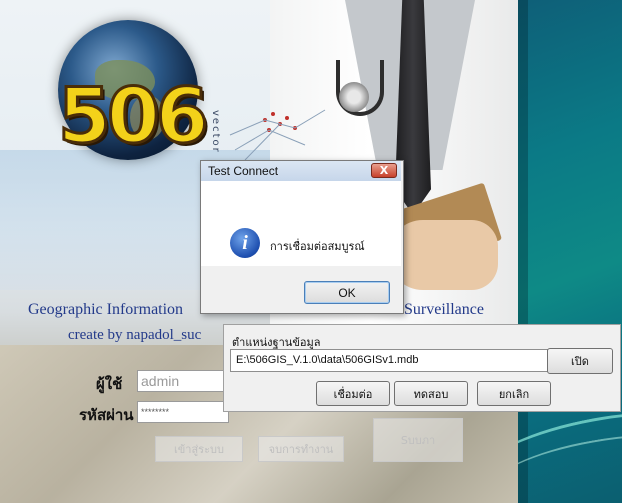  I want to click on info-icon: i, so click(245, 243).